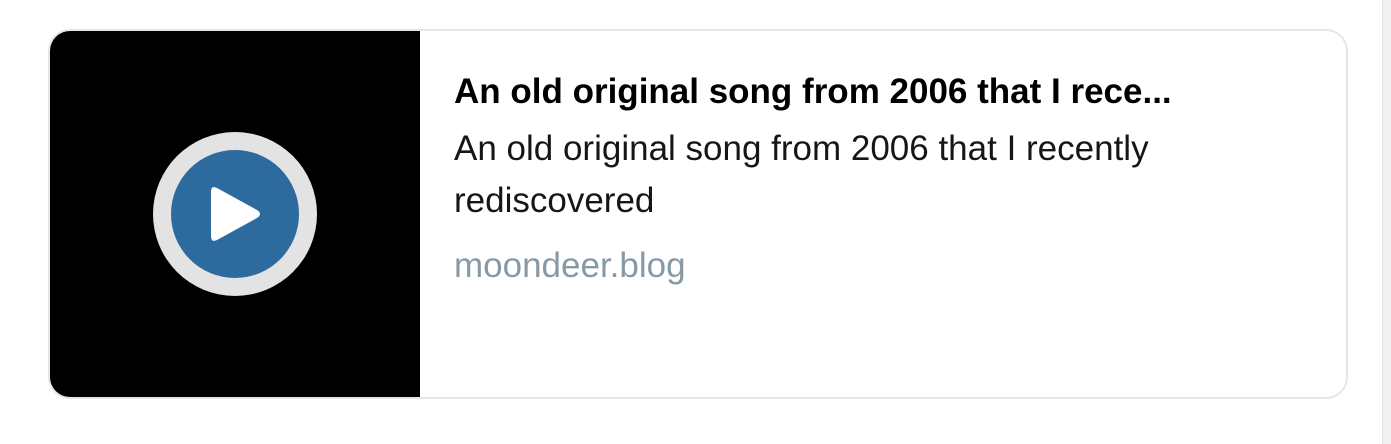 This screenshot has width=1391, height=444. I want to click on scrollbar, so click(1386, 222).